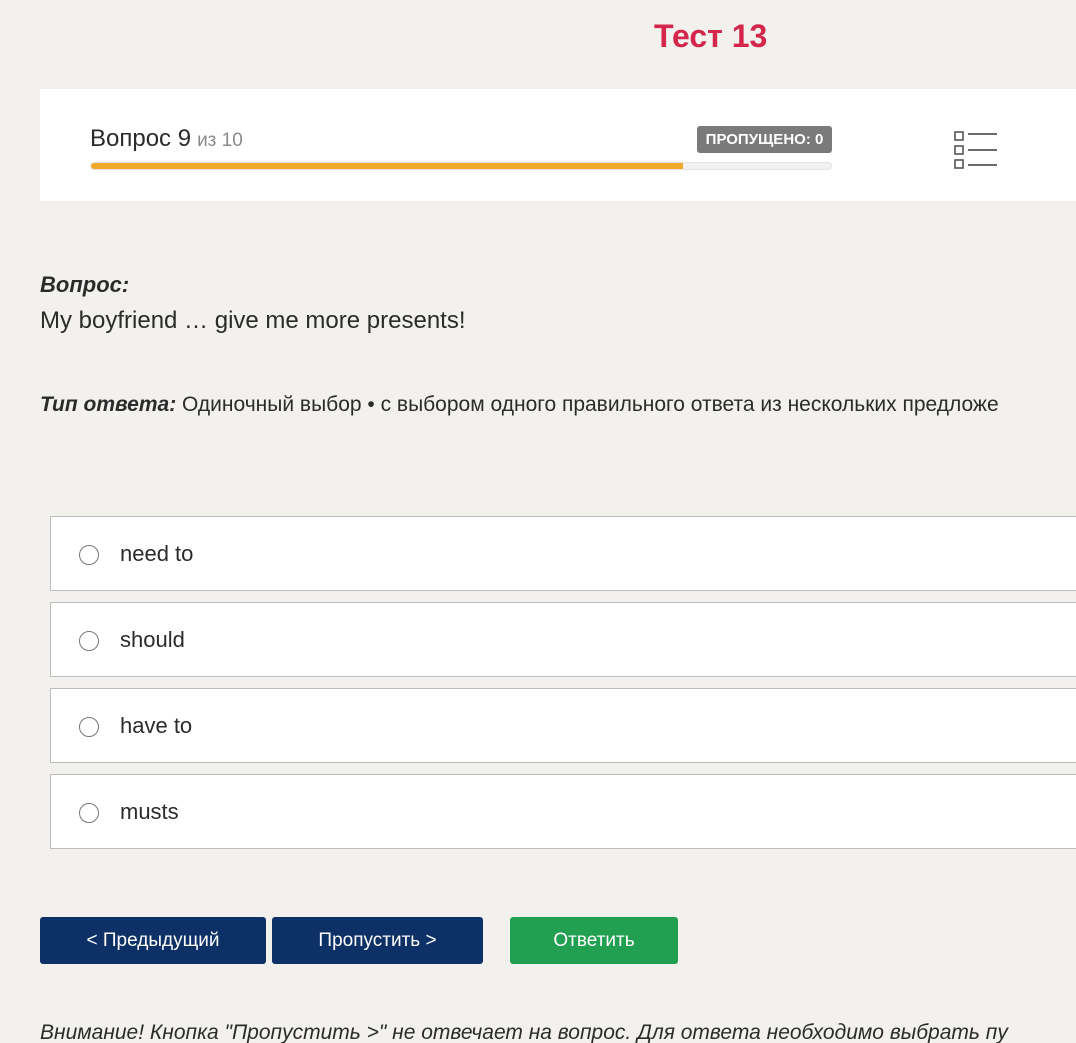  What do you see at coordinates (141, 138) in the screenshot?
I see `question-number: Вопрос 9` at bounding box center [141, 138].